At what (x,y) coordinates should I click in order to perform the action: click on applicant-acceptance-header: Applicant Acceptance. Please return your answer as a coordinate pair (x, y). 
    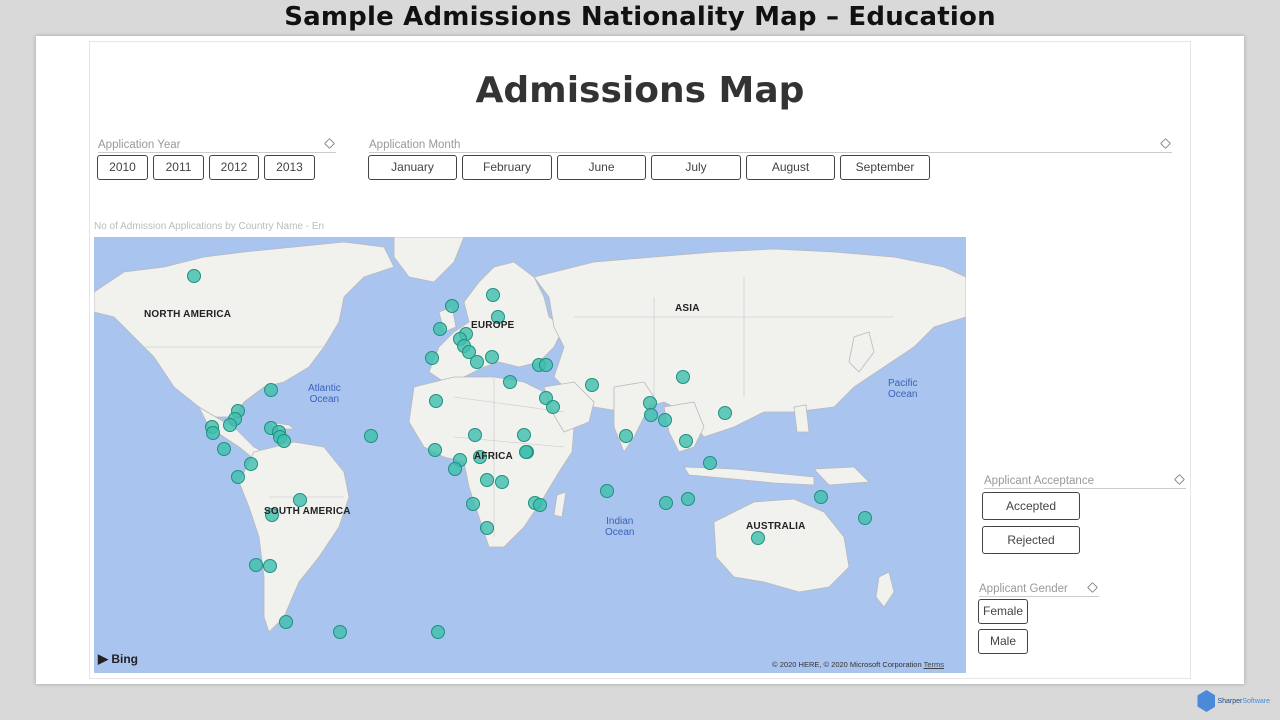
    Looking at the image, I should click on (1085, 481).